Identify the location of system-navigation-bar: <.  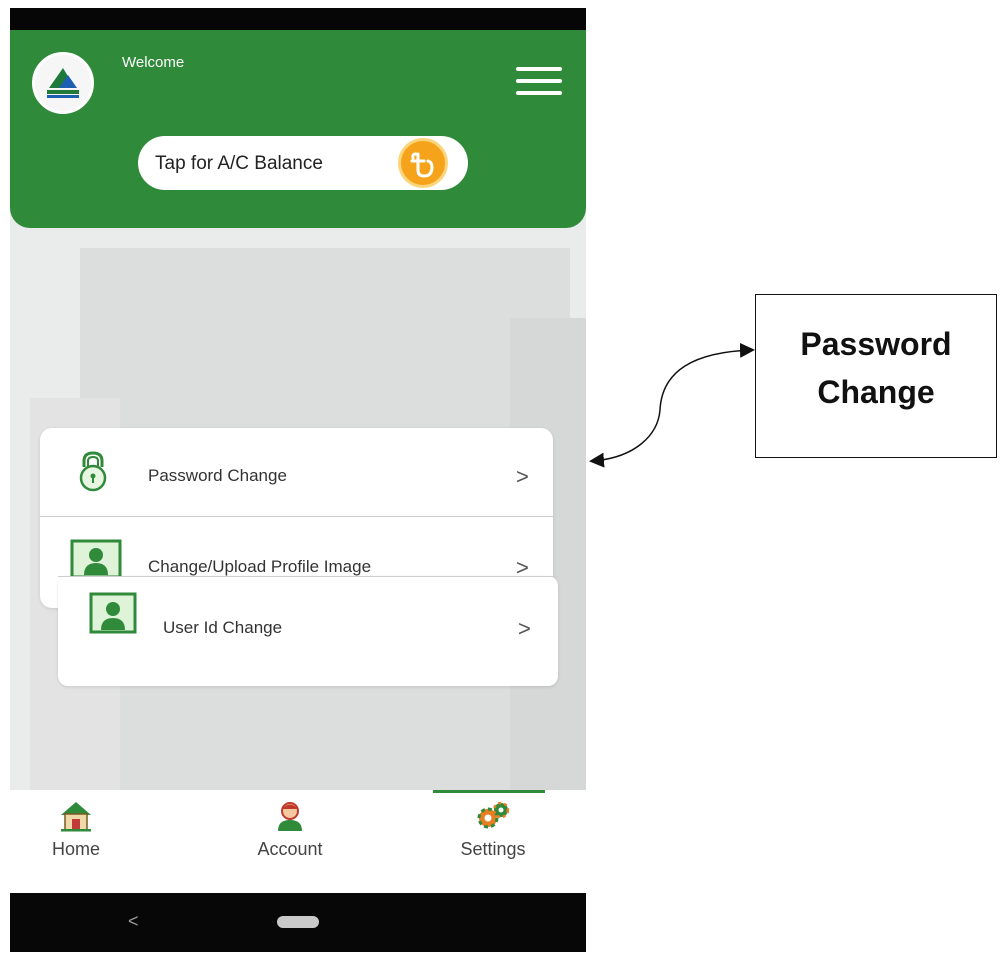
(298, 922).